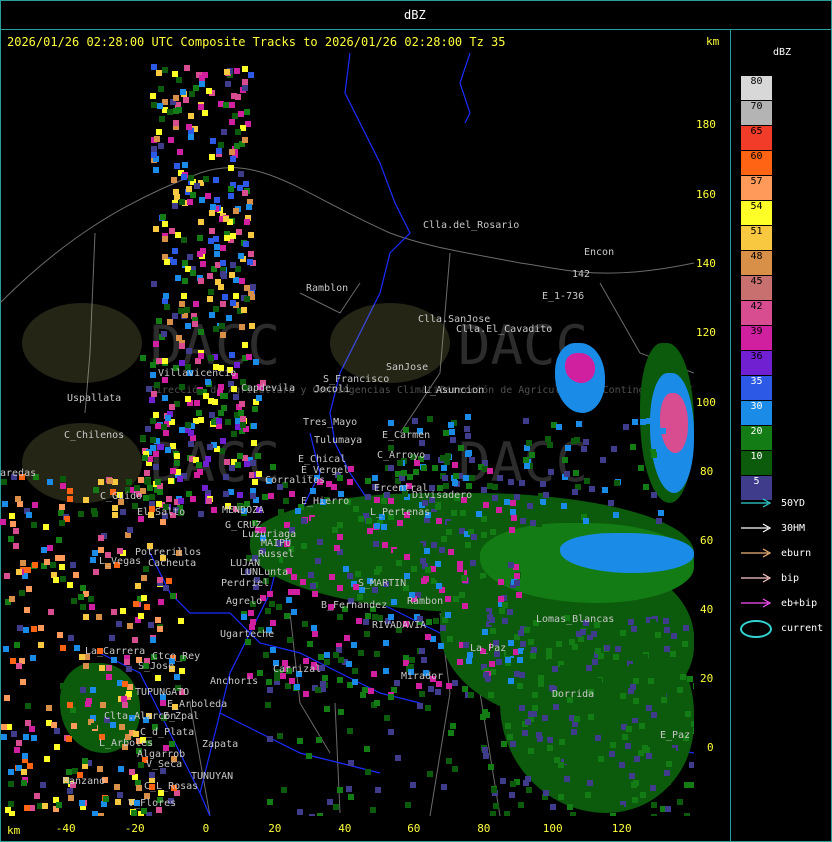 The image size is (832, 842). I want to click on x-tick-label: 40, so click(345, 828).